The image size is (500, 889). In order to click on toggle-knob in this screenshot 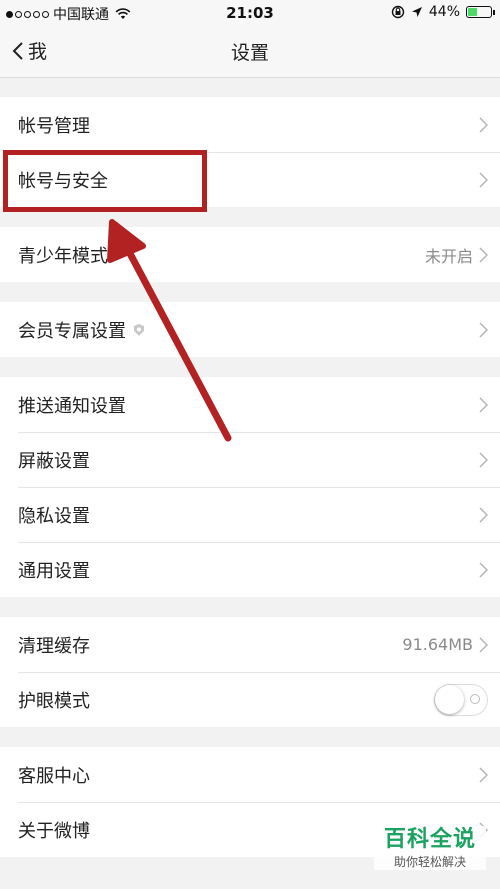, I will do `click(449, 699)`.